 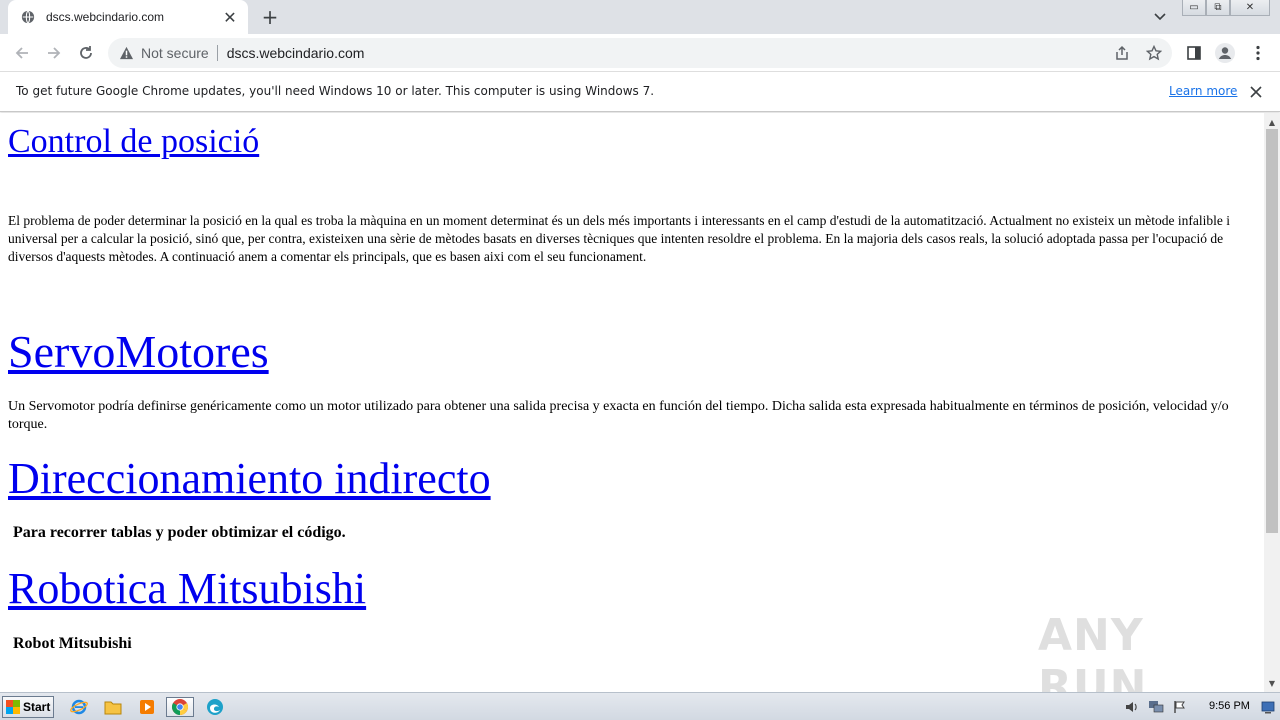 I want to click on internet-explorer-icon, so click(x=79, y=707).